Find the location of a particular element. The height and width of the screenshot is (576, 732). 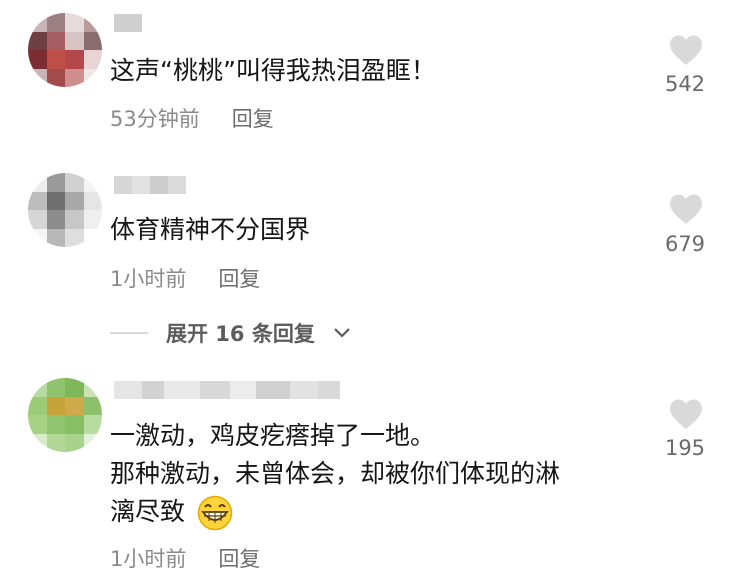

comment-text: 体育精神不分国界 is located at coordinates (210, 229).